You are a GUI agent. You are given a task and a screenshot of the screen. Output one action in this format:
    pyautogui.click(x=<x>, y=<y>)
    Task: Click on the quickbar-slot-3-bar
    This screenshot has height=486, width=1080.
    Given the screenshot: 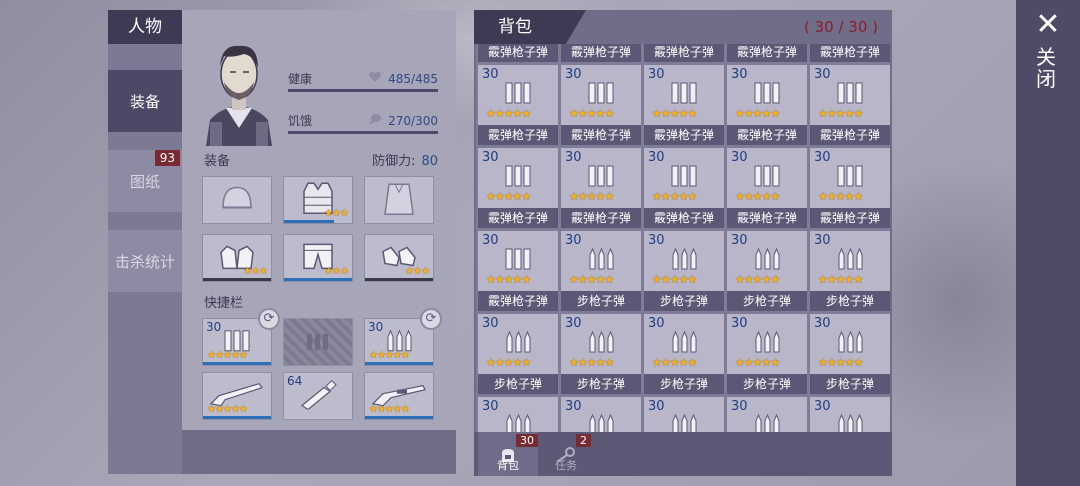 What is the action you would take?
    pyautogui.click(x=399, y=363)
    